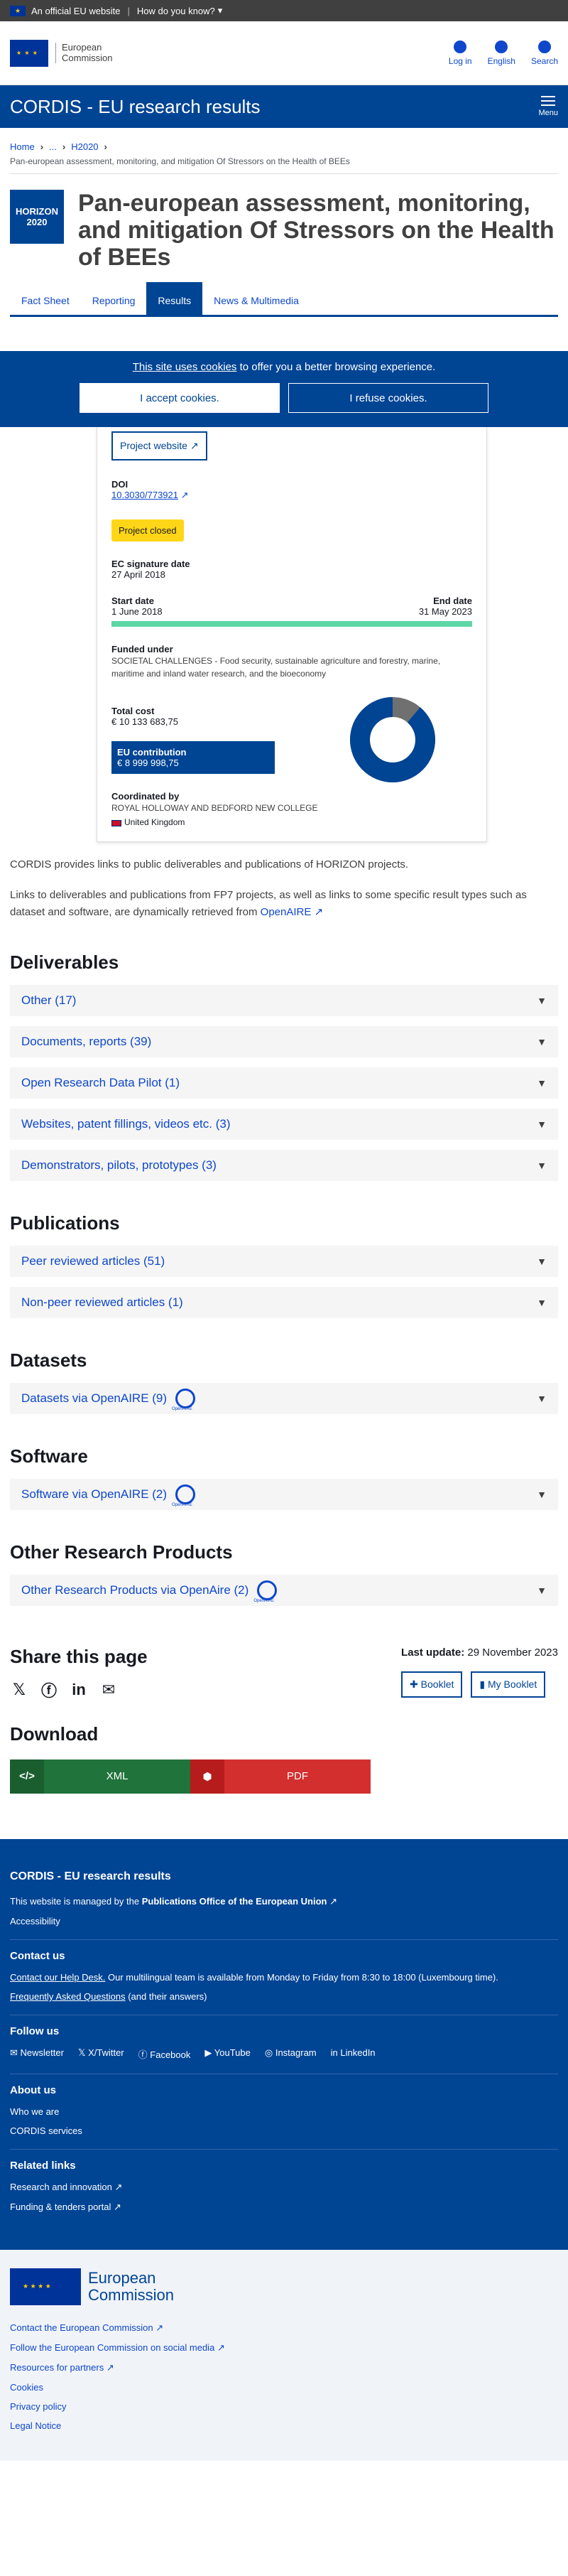 The width and height of the screenshot is (568, 2576). What do you see at coordinates (176, 11) in the screenshot?
I see `how-do-you-know-link: How do you know?` at bounding box center [176, 11].